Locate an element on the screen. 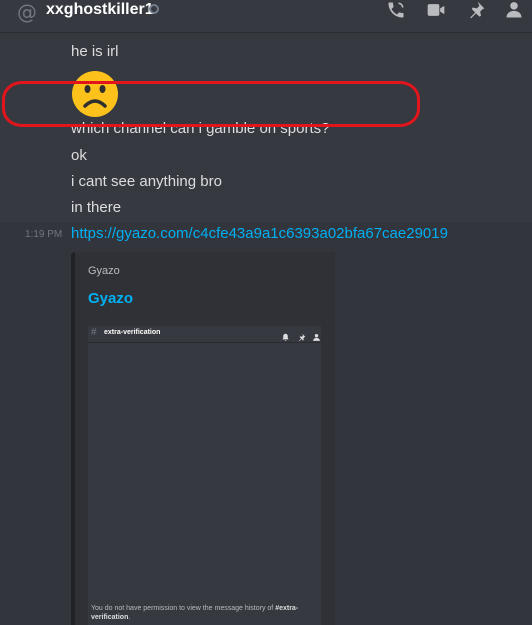 The height and width of the screenshot is (625, 532). video-icon is located at coordinates (436, 10).